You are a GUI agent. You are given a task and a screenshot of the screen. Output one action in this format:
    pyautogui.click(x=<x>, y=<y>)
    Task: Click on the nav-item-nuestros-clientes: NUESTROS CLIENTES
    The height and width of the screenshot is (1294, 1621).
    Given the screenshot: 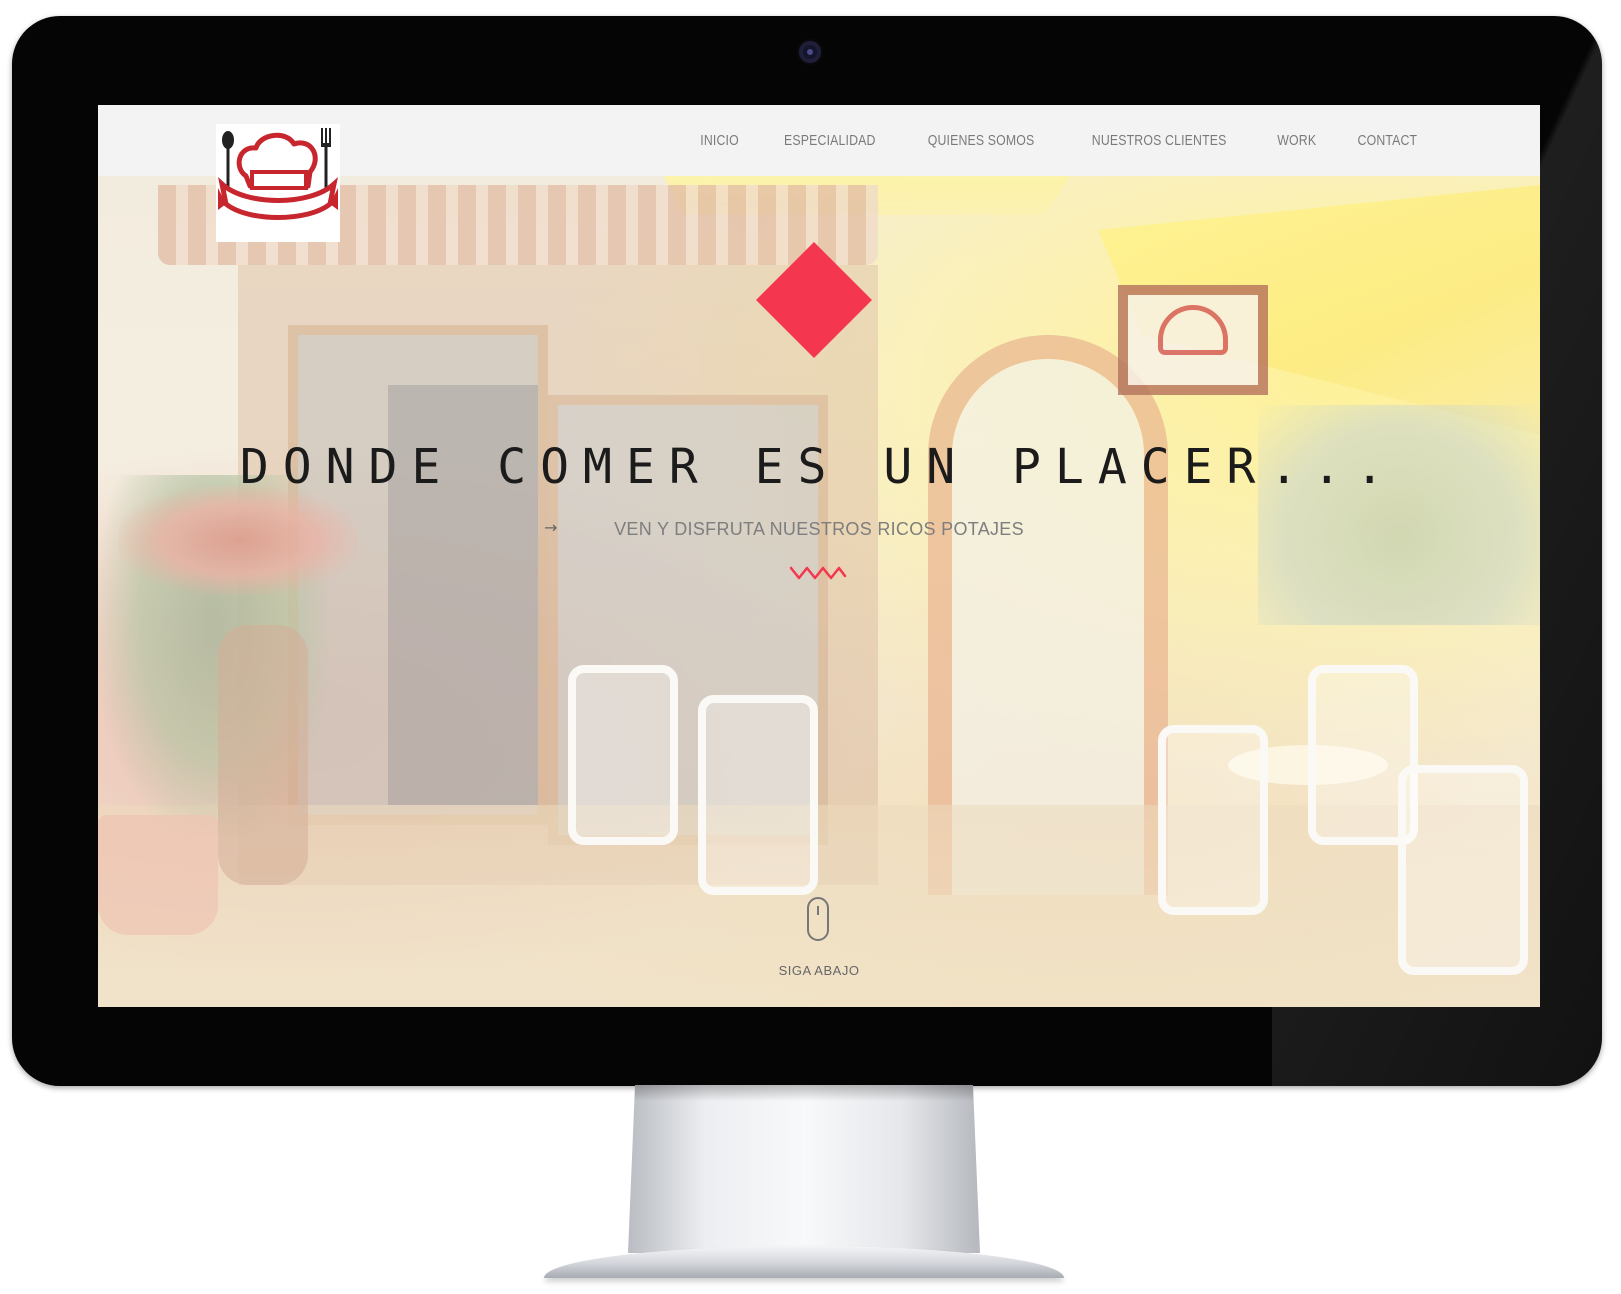 What is the action you would take?
    pyautogui.click(x=1159, y=140)
    